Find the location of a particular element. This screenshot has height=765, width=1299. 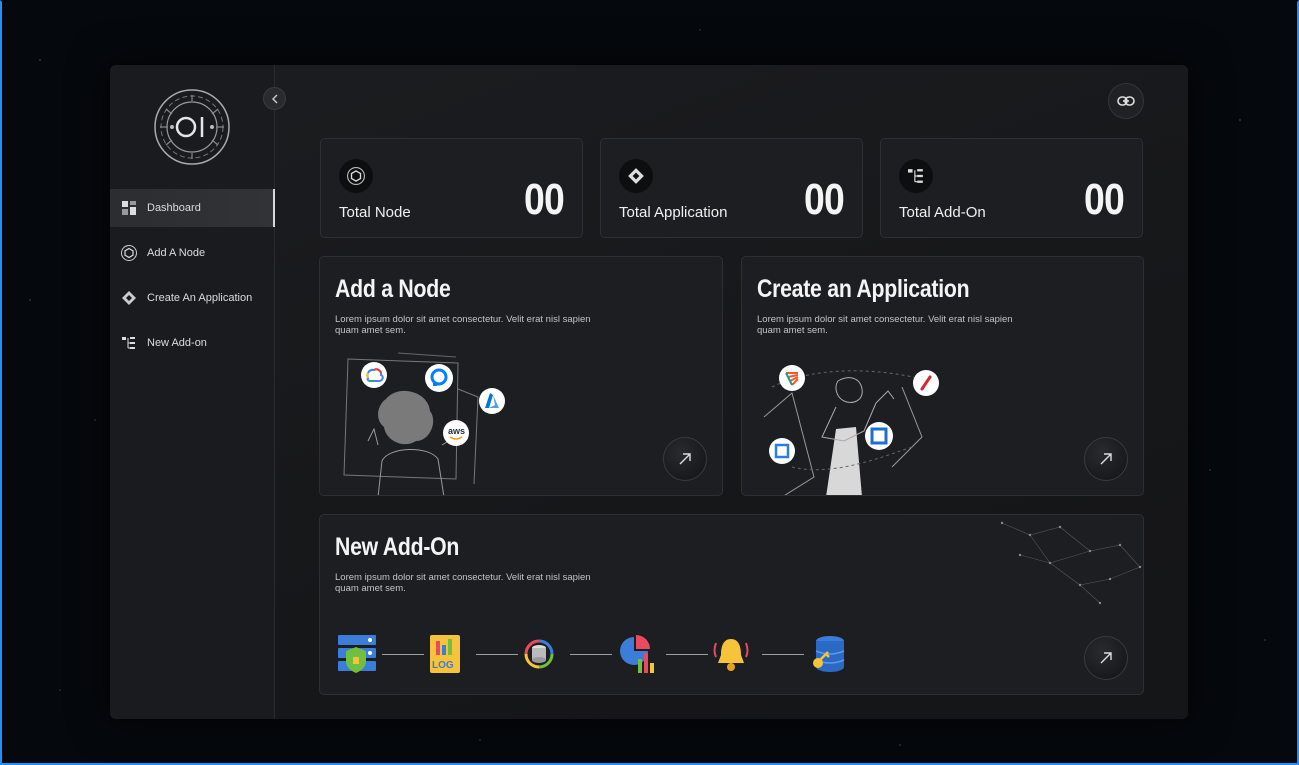

log-label: LOG is located at coordinates (443, 665).